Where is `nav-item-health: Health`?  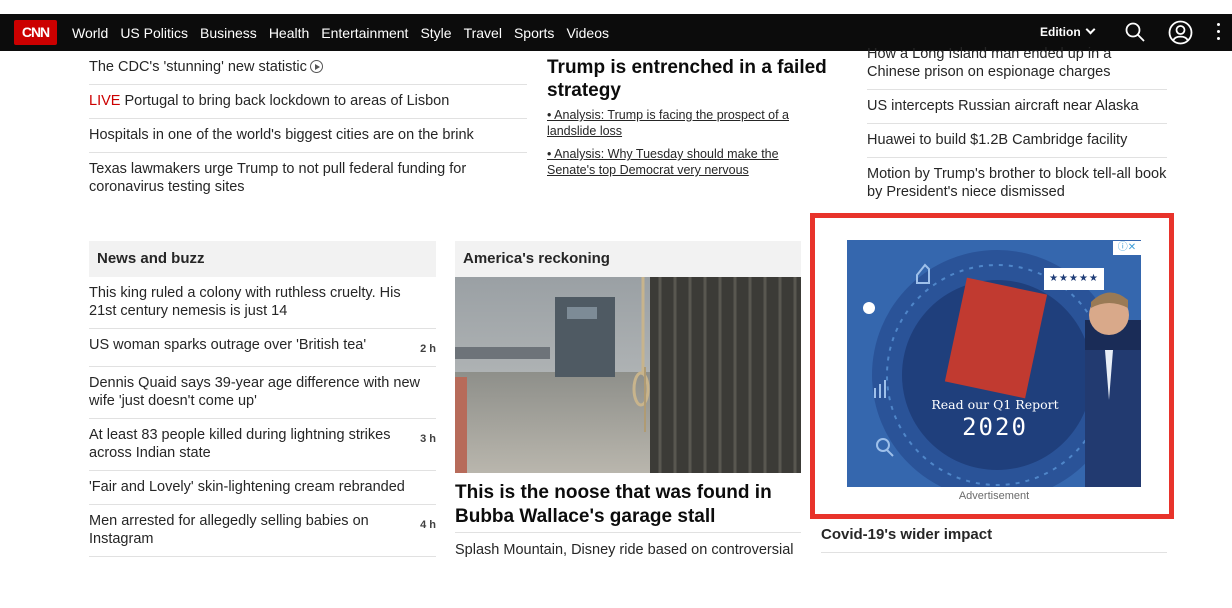
nav-item-health: Health is located at coordinates (289, 33).